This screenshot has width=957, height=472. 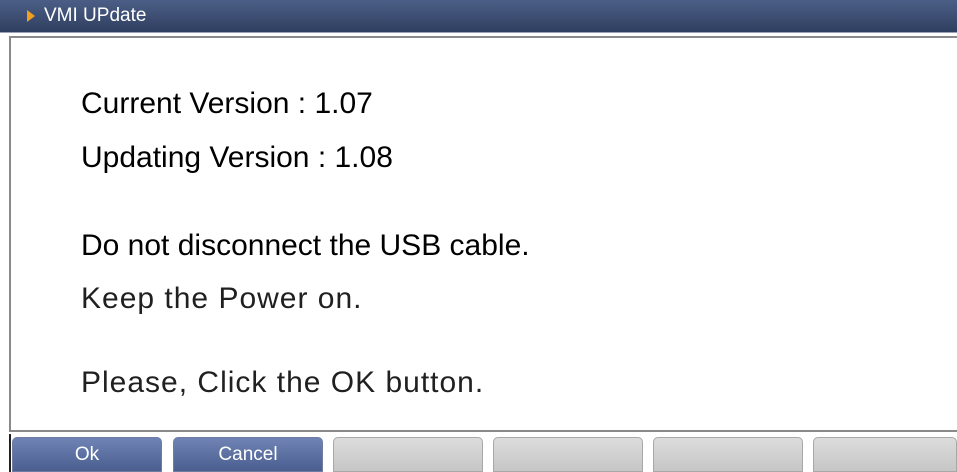 I want to click on ok-button: Ok, so click(x=87, y=454).